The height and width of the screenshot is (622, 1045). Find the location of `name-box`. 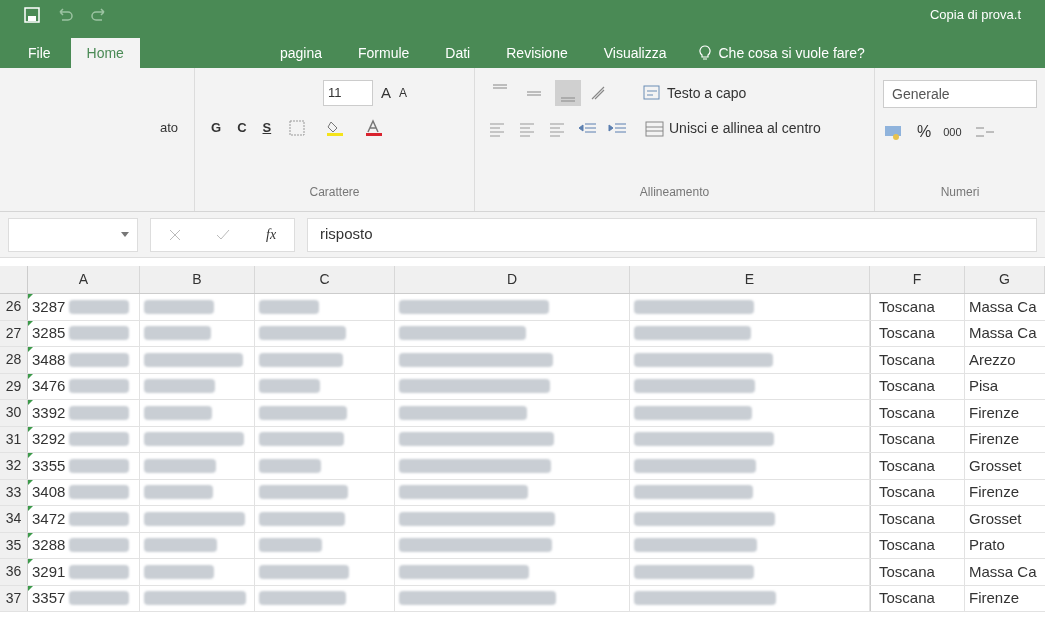

name-box is located at coordinates (73, 234).